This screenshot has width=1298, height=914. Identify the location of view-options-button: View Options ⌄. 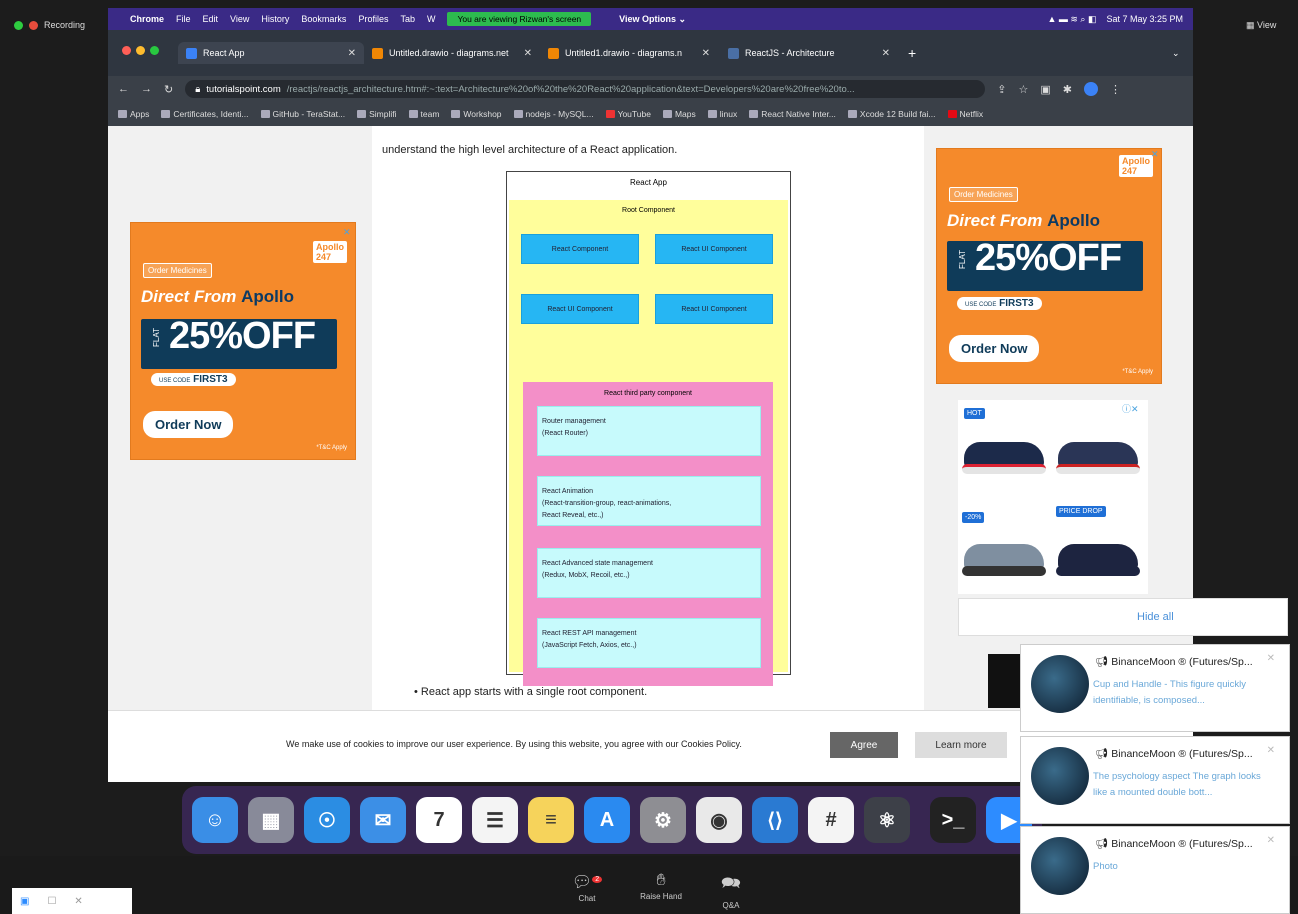
(652, 19).